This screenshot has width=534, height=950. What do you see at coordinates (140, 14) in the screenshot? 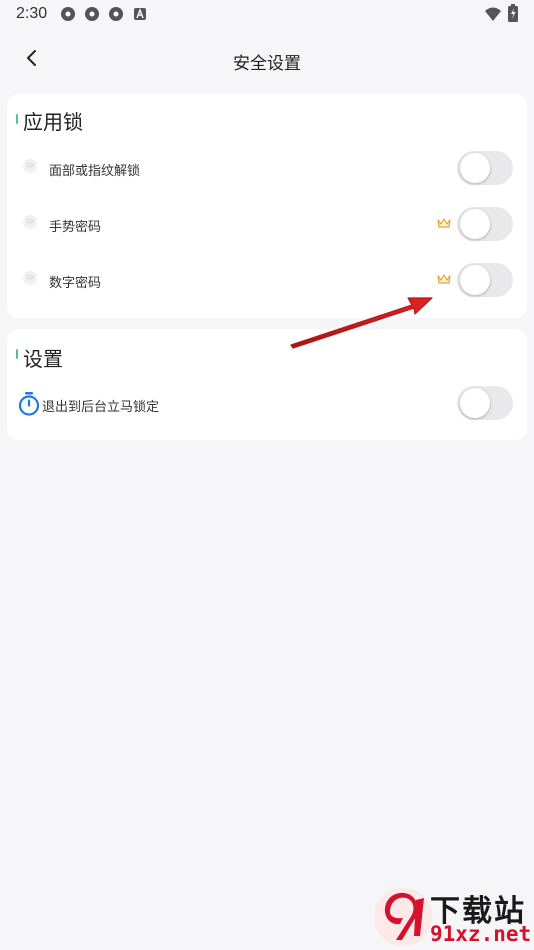
I see `a-notification-icon` at bounding box center [140, 14].